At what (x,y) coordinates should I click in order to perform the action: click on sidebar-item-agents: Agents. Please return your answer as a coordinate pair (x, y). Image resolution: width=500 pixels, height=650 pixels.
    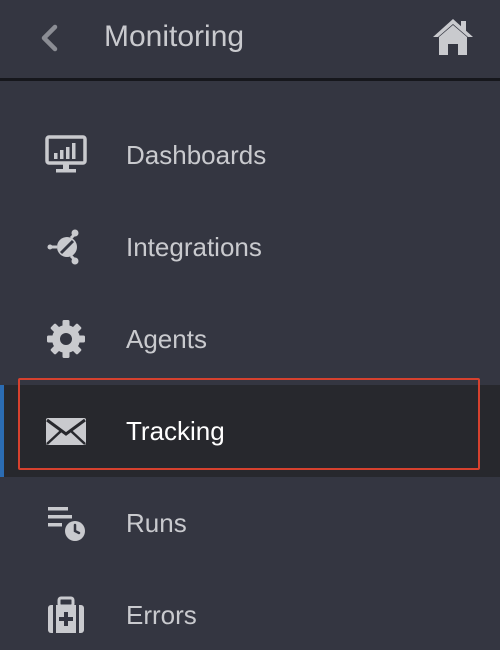
    Looking at the image, I should click on (250, 339).